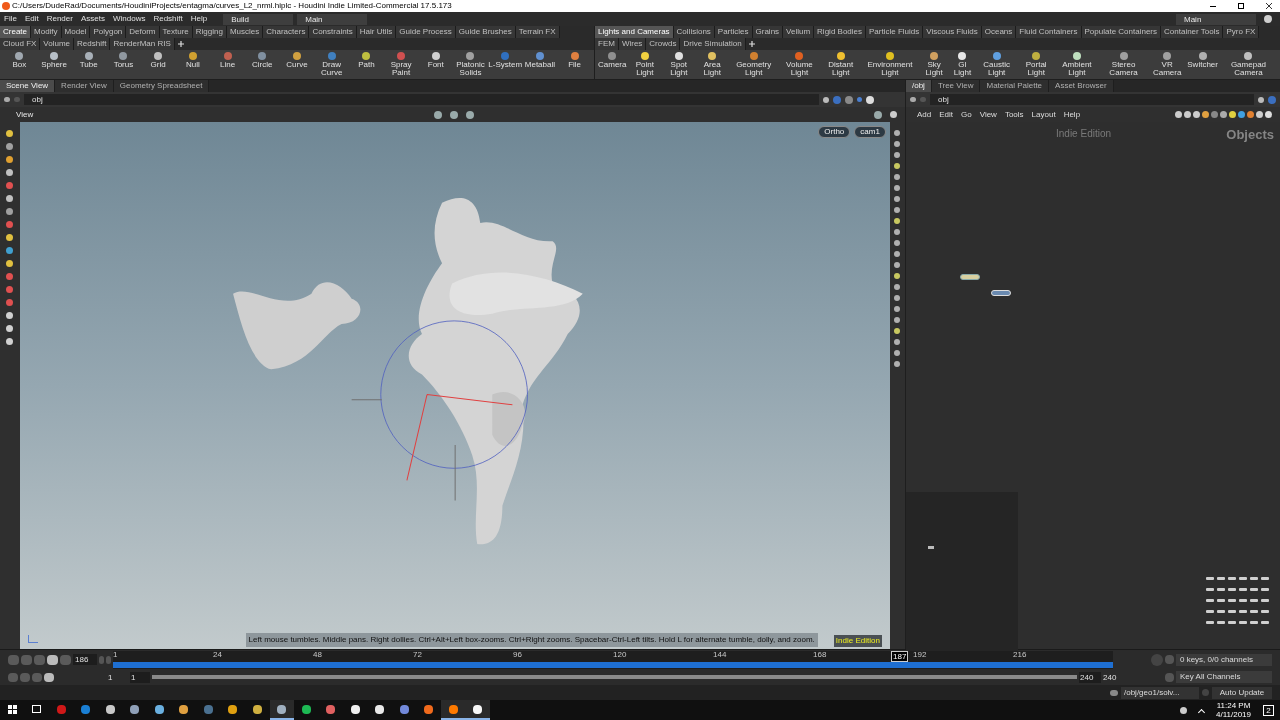  What do you see at coordinates (840, 32) in the screenshot?
I see `shelf-tab: Rigid Bodies` at bounding box center [840, 32].